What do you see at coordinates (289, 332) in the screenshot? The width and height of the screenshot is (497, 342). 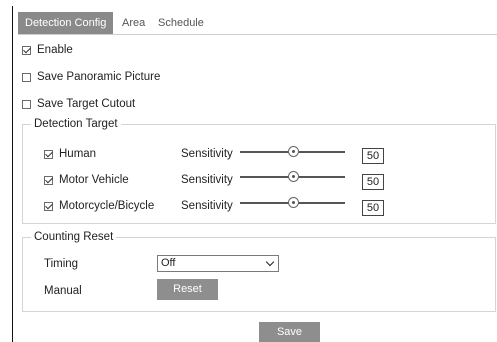 I see `save-button: Save` at bounding box center [289, 332].